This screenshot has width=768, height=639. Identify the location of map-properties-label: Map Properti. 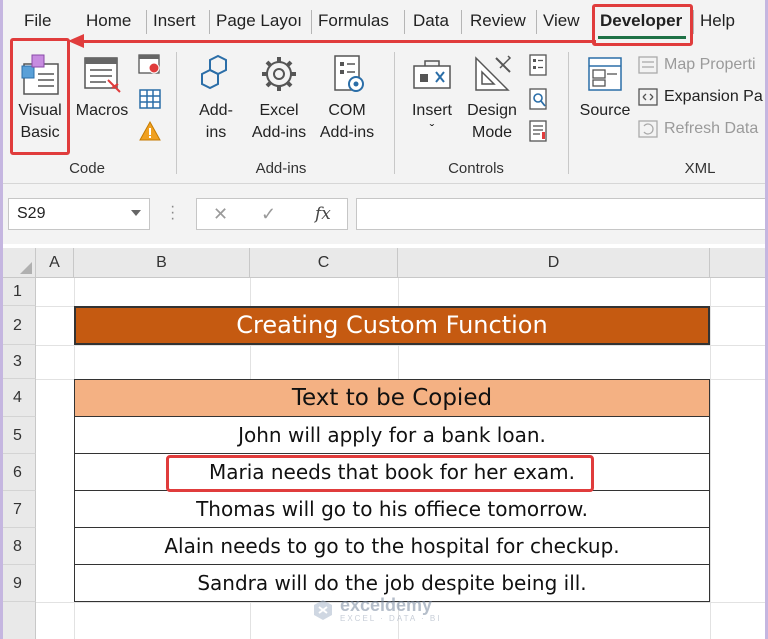
(710, 64).